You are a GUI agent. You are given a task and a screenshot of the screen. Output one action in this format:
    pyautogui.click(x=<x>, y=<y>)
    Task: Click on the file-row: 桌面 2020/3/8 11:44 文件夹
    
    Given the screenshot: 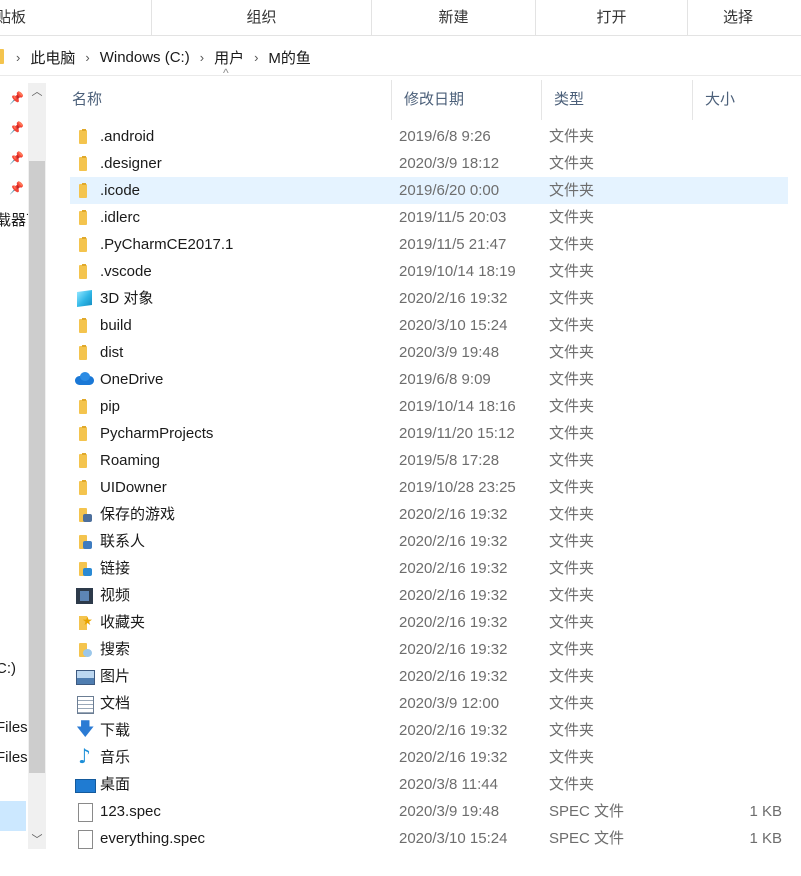 What is the action you would take?
    pyautogui.click(x=429, y=784)
    